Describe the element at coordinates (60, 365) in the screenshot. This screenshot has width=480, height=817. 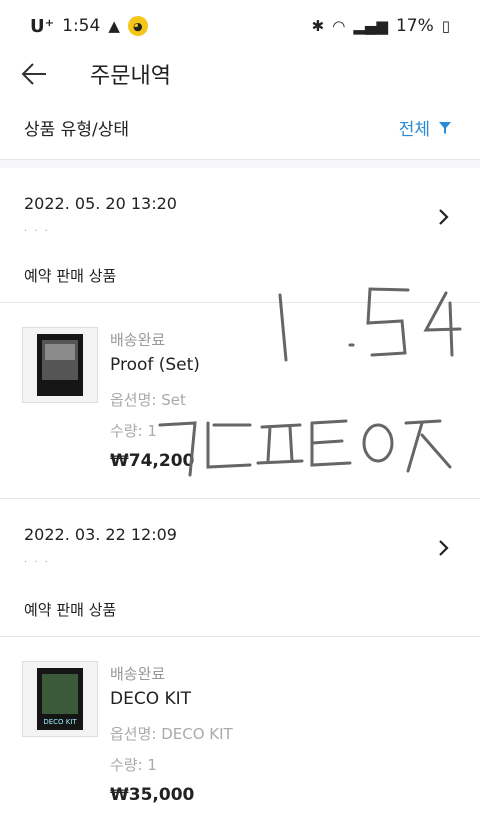
I see `product-thumbnail` at that location.